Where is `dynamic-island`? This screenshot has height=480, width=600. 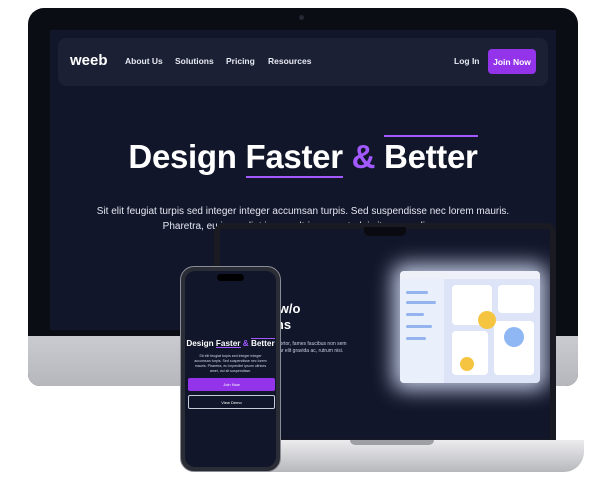 dynamic-island is located at coordinates (230, 277).